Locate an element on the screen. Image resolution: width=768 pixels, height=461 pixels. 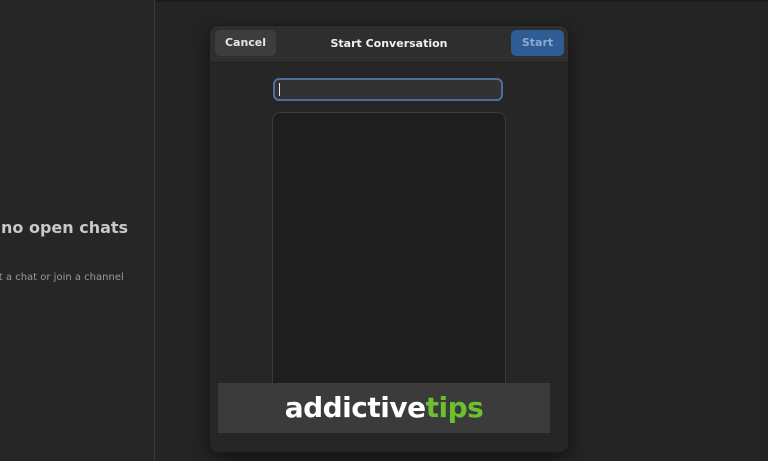
dialog-header: Cancel Start Conversation Start is located at coordinates (389, 44).